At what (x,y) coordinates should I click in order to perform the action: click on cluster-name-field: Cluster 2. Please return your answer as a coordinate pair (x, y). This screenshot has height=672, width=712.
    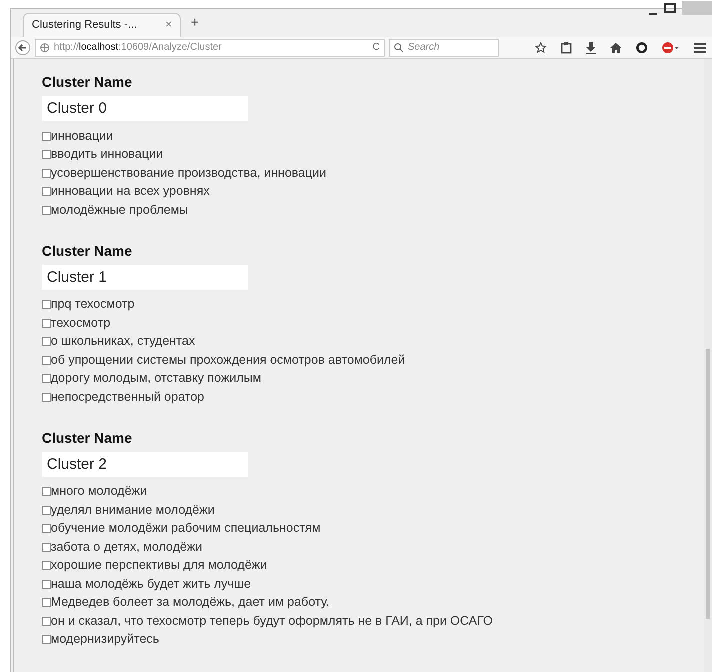
    Looking at the image, I should click on (145, 464).